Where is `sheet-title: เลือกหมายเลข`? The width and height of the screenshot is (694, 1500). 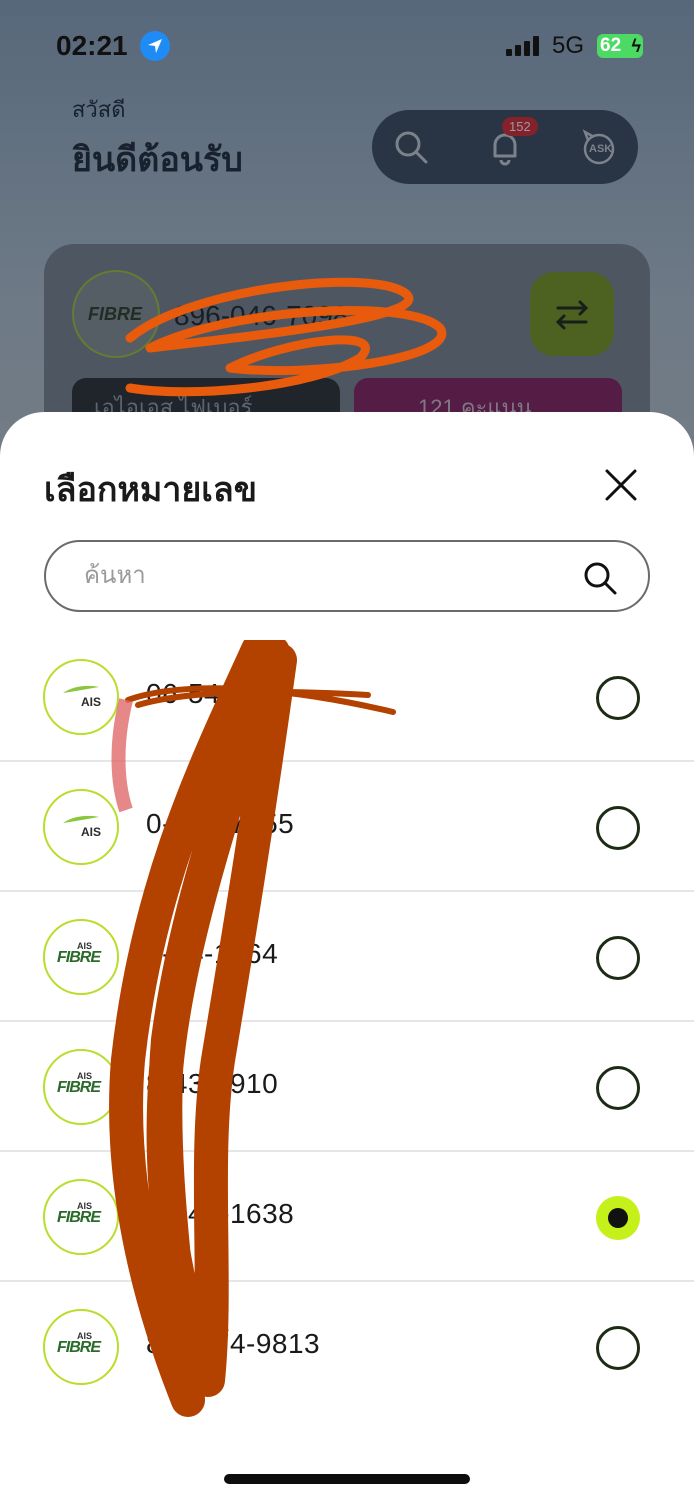
sheet-title: เลือกหมายเลข is located at coordinates (150, 490).